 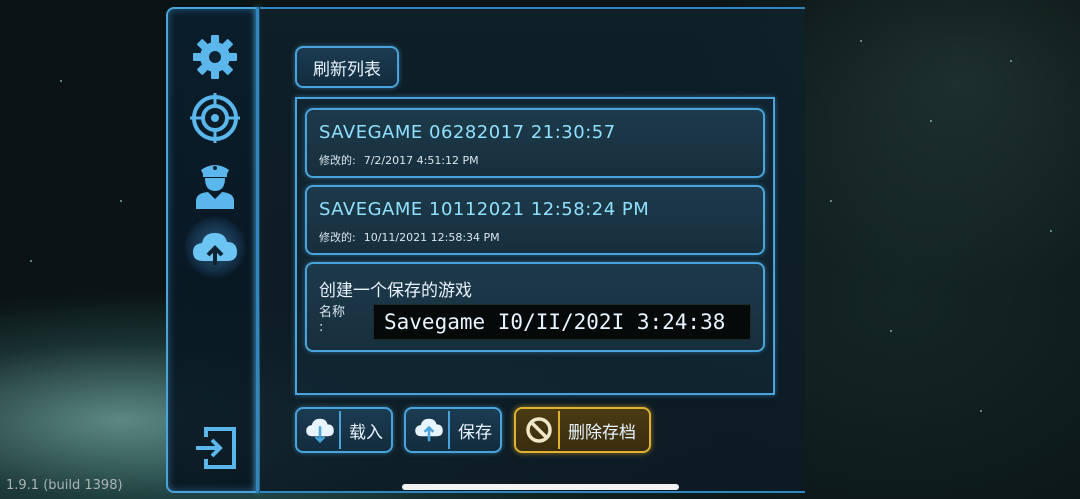 I want to click on cloud-save-button, so click(x=215, y=247).